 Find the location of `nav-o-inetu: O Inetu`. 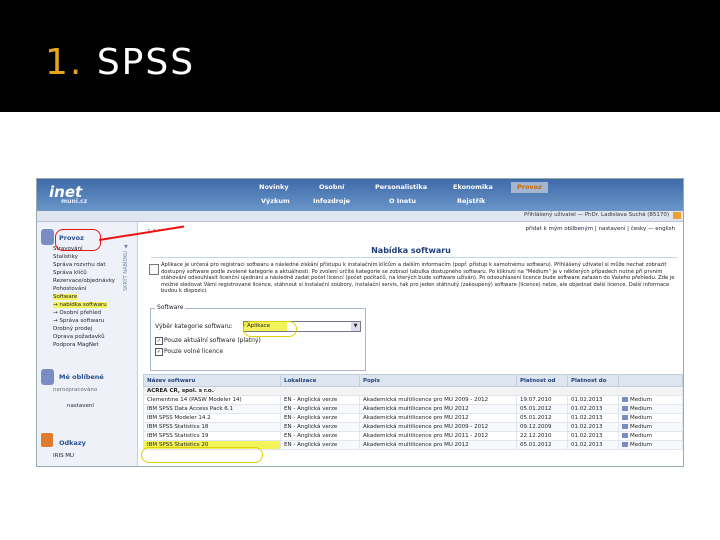

nav-o-inetu: O Inetu is located at coordinates (402, 201).